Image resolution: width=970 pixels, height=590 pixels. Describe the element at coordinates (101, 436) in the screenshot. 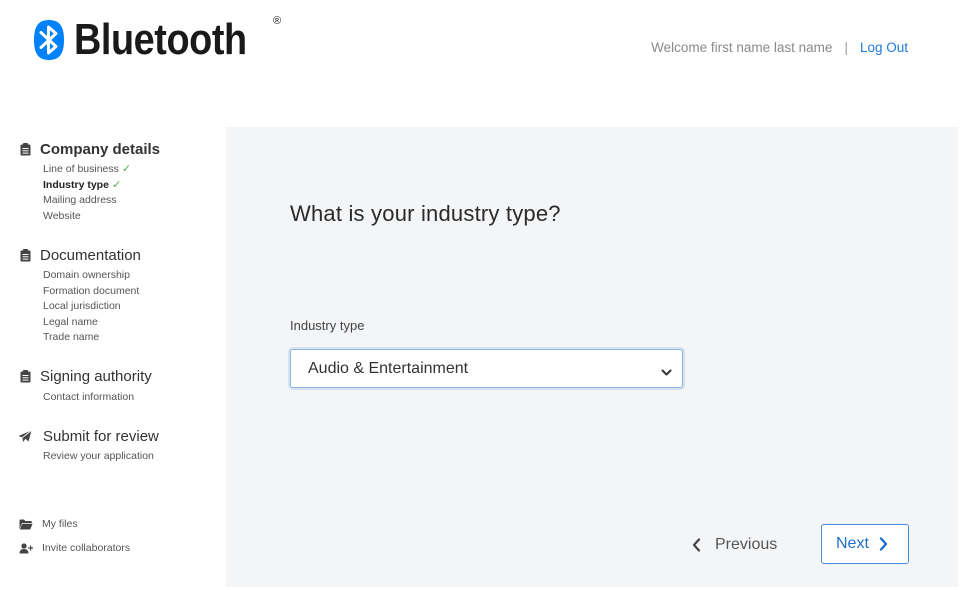

I see `section-title: Submit for review` at that location.